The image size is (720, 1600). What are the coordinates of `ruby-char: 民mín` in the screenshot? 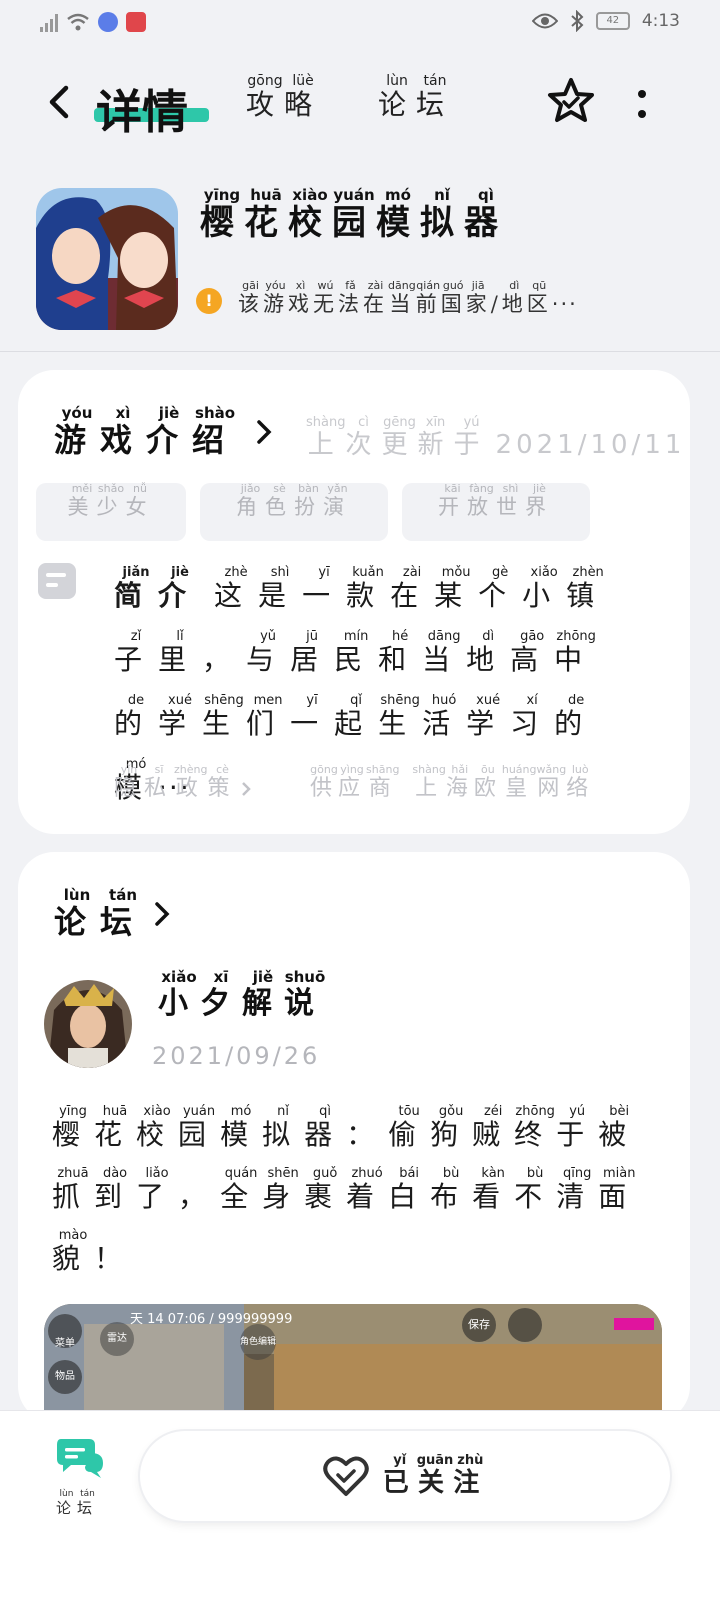 It's located at (356, 652).